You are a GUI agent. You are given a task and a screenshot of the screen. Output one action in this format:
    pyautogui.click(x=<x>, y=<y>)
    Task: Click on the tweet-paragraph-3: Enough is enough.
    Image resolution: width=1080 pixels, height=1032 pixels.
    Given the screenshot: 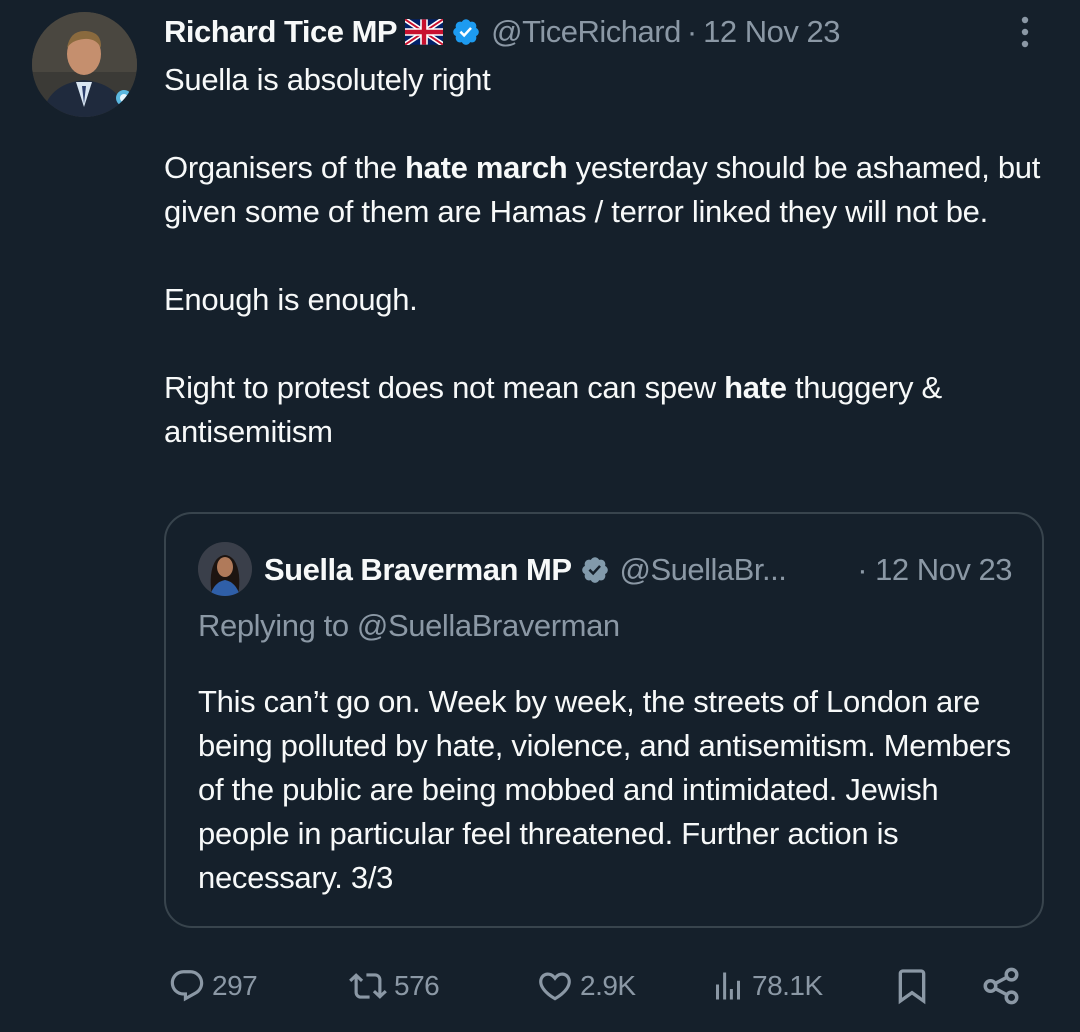 What is the action you would take?
    pyautogui.click(x=291, y=299)
    